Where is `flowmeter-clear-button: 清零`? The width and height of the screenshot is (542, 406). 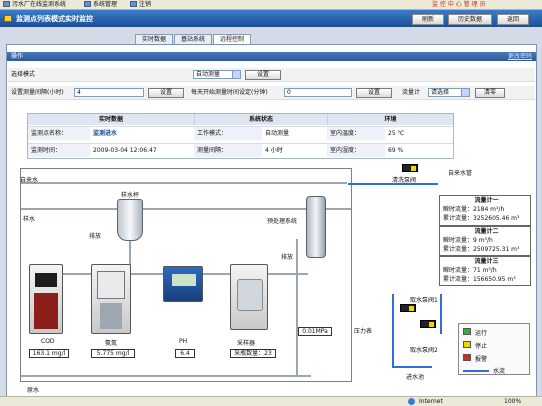
flowmeter-clear-button: 清零 is located at coordinates (490, 93).